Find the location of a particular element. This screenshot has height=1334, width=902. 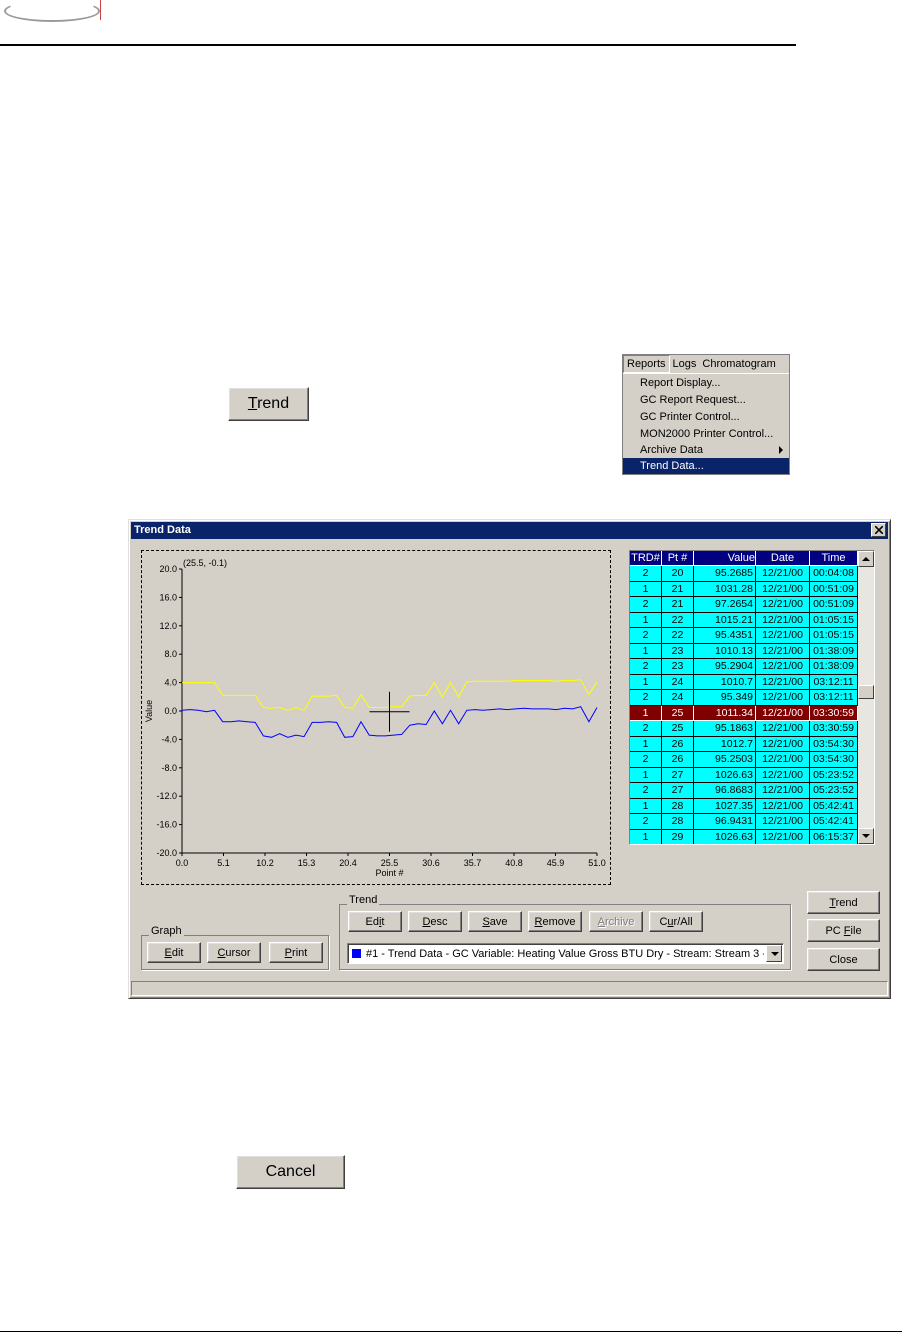

close-label: Close is located at coordinates (843, 959).